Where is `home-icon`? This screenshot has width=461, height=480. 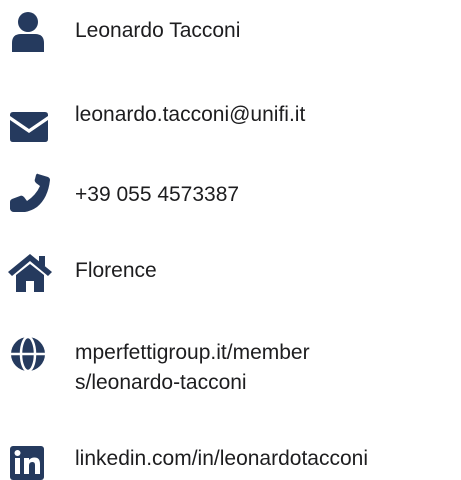
home-icon is located at coordinates (30, 272).